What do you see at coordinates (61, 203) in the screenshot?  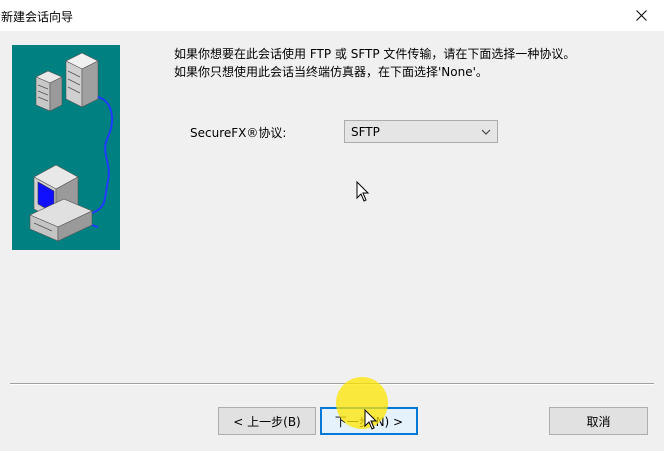 I see `computer-icon` at bounding box center [61, 203].